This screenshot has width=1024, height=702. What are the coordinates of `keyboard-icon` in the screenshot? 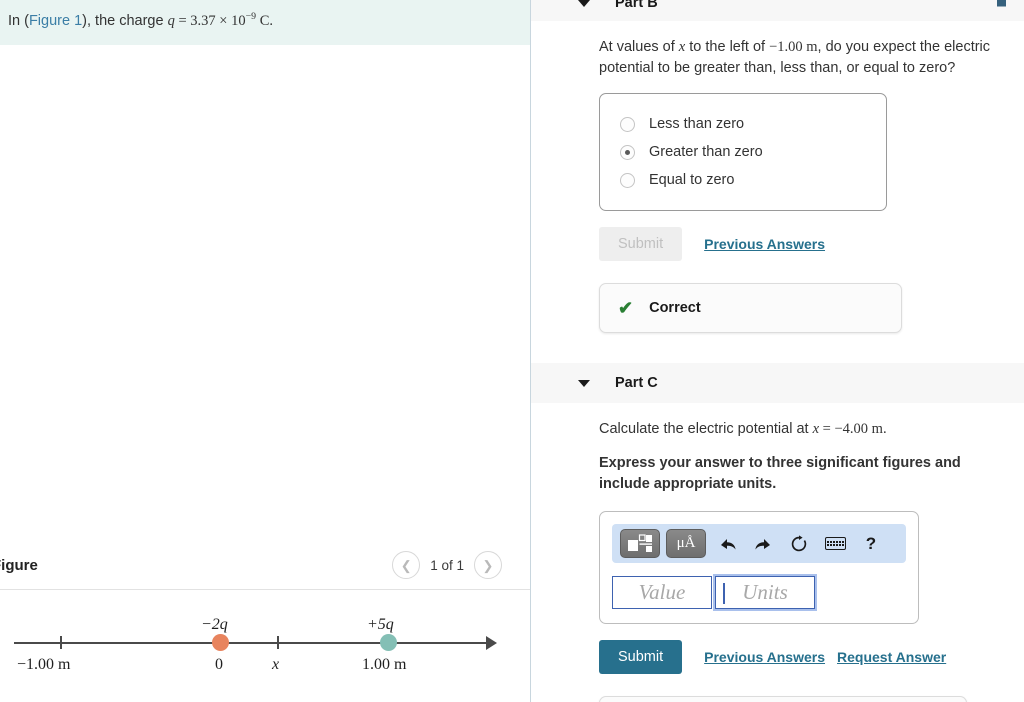 It's located at (835, 543).